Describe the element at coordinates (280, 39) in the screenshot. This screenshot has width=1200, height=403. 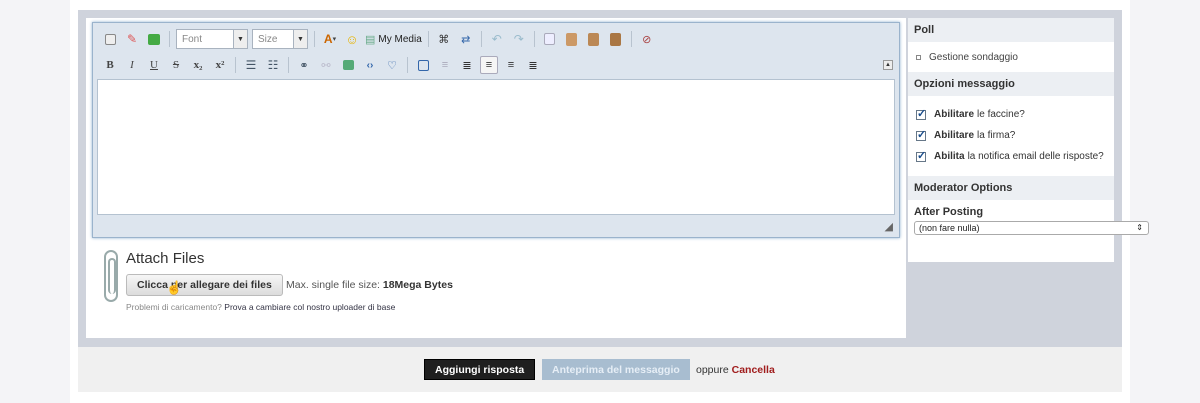
I see `size-select: Size ▼` at that location.